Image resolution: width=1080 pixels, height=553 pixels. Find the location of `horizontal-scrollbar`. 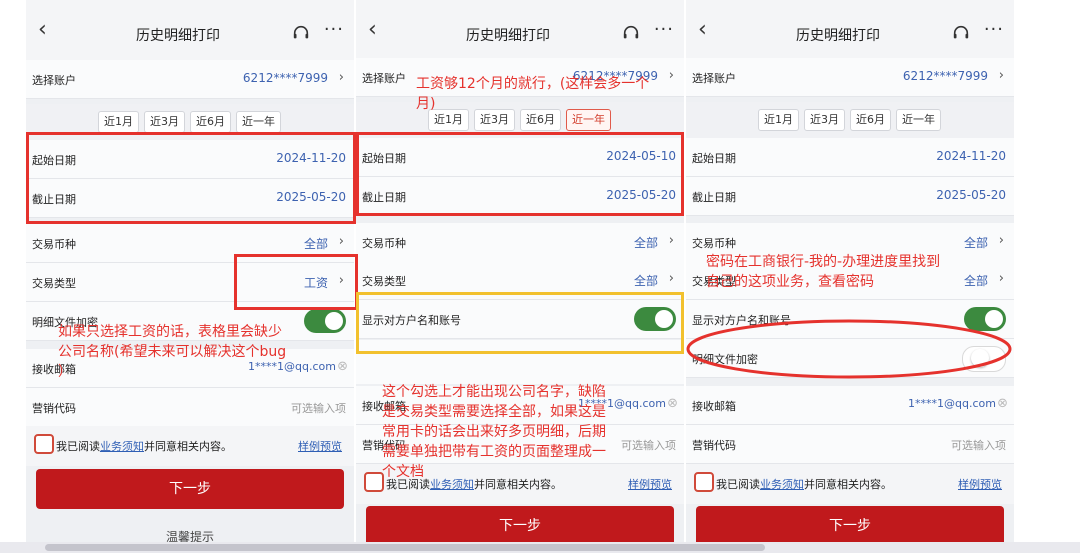

horizontal-scrollbar is located at coordinates (540, 547).